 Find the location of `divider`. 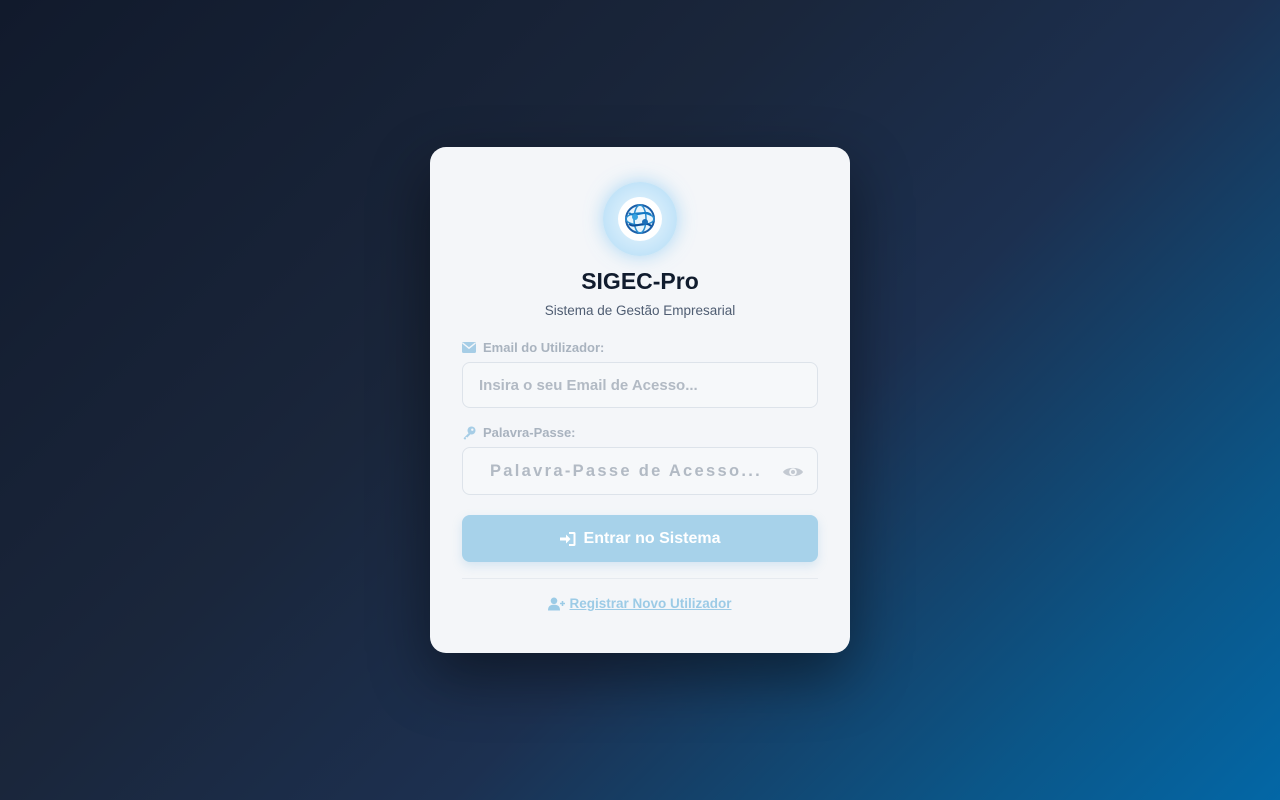

divider is located at coordinates (640, 578).